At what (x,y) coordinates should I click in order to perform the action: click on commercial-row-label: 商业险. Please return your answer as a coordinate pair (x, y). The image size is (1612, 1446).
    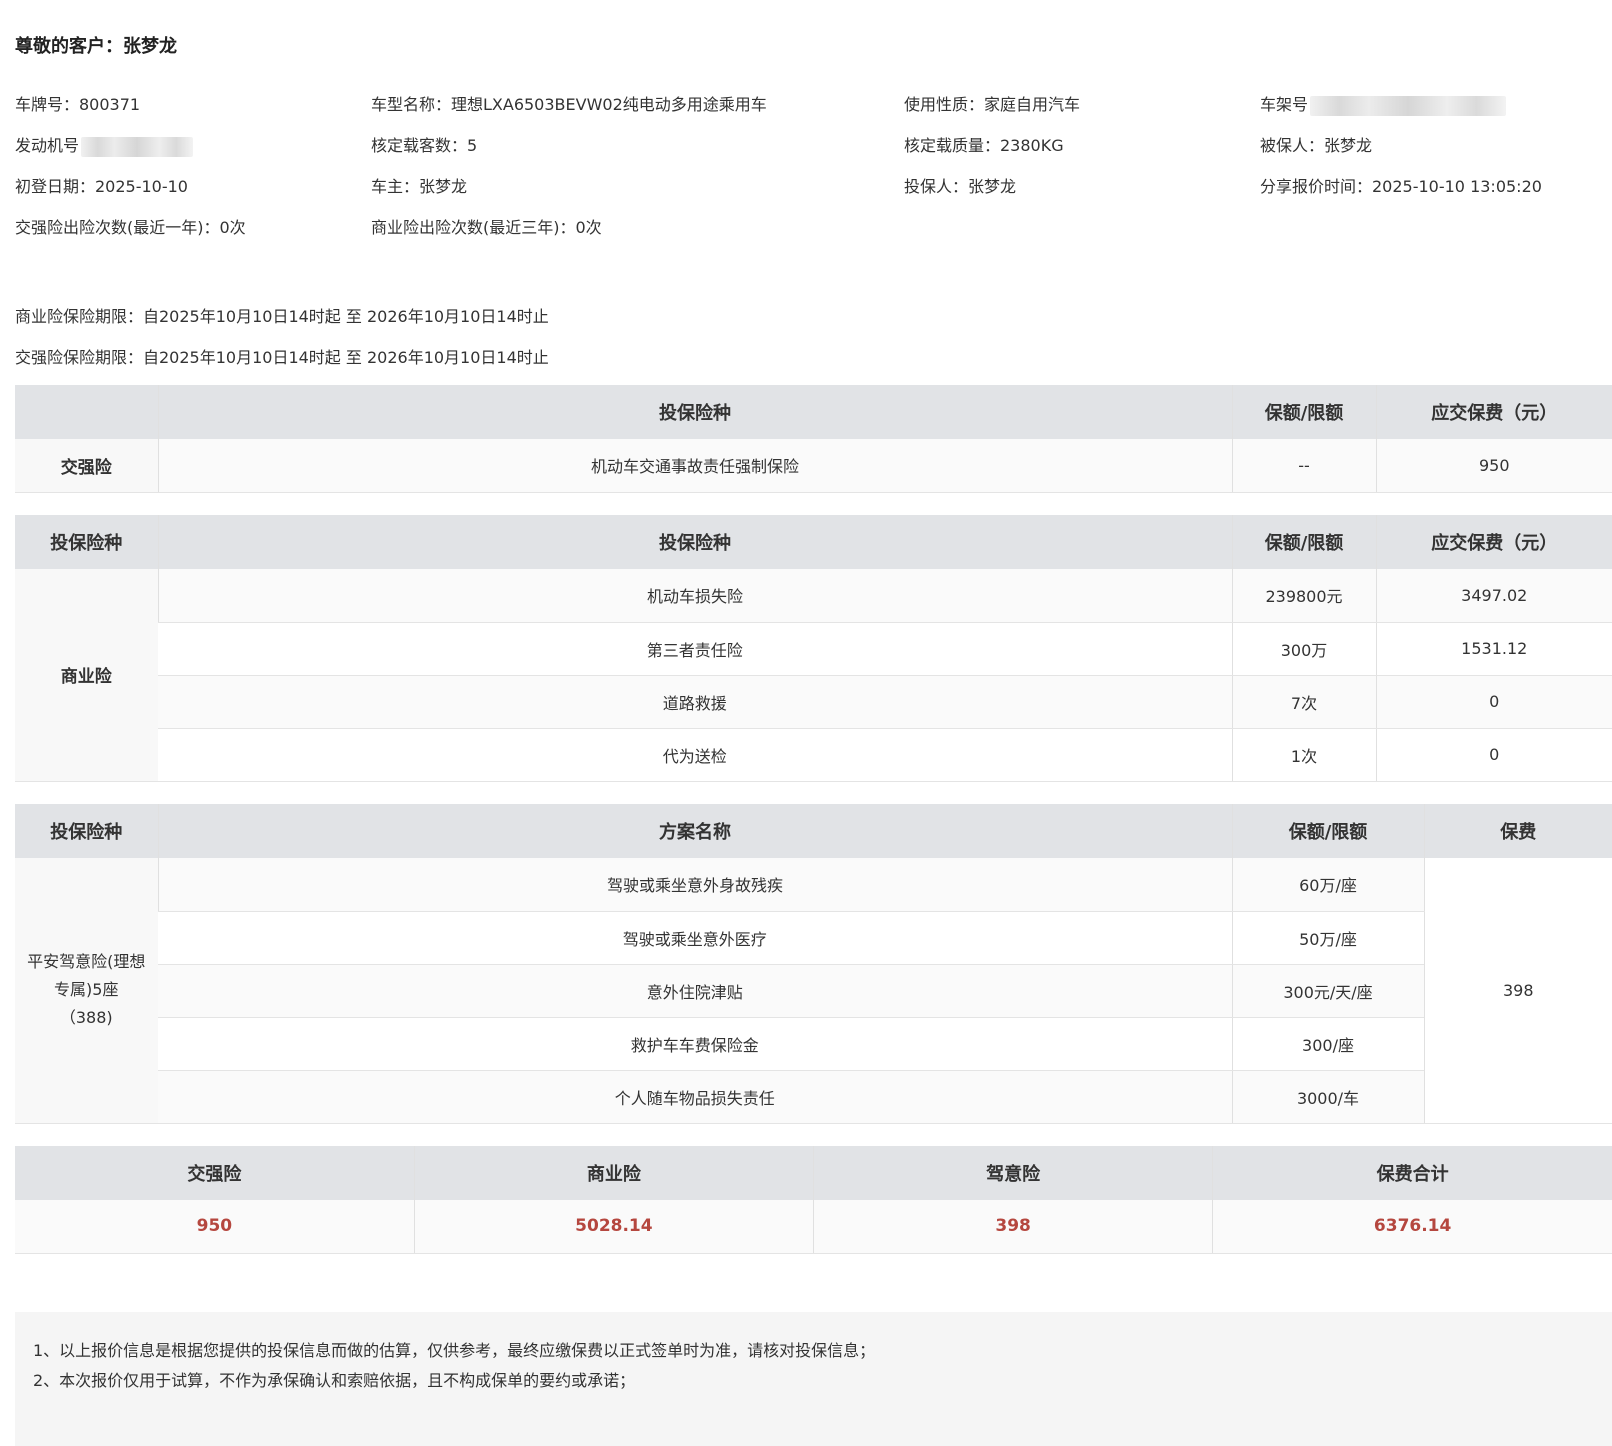
    Looking at the image, I should click on (86, 675).